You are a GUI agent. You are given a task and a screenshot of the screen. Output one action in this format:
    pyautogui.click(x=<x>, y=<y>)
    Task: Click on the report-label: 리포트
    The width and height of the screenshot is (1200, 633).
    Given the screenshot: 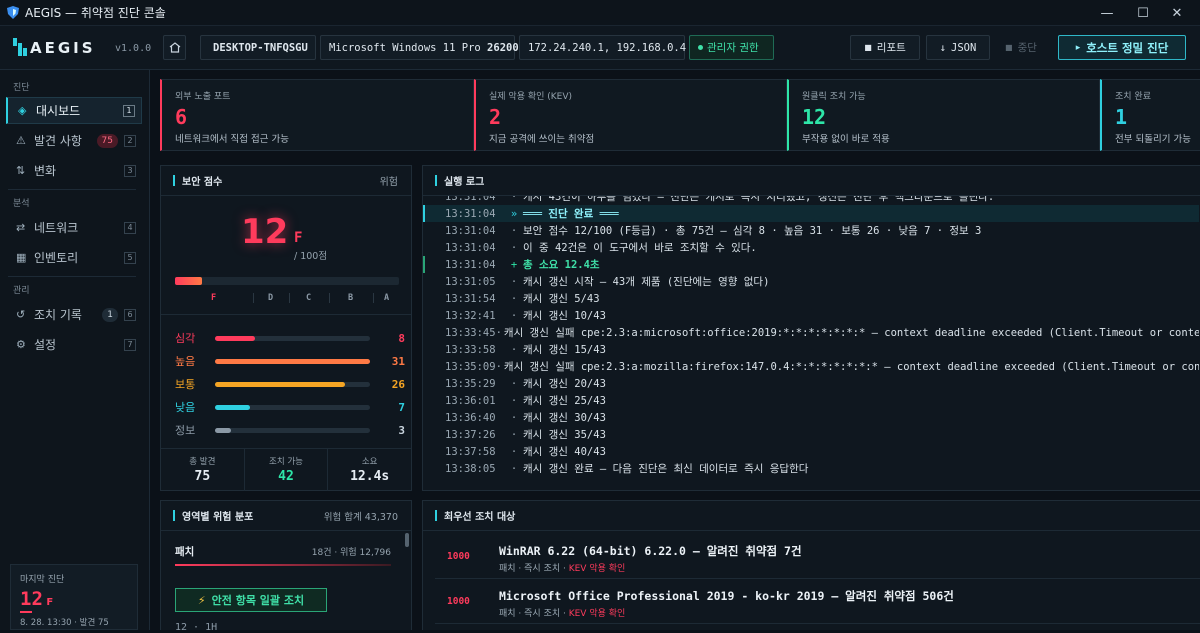 What is the action you would take?
    pyautogui.click(x=891, y=48)
    